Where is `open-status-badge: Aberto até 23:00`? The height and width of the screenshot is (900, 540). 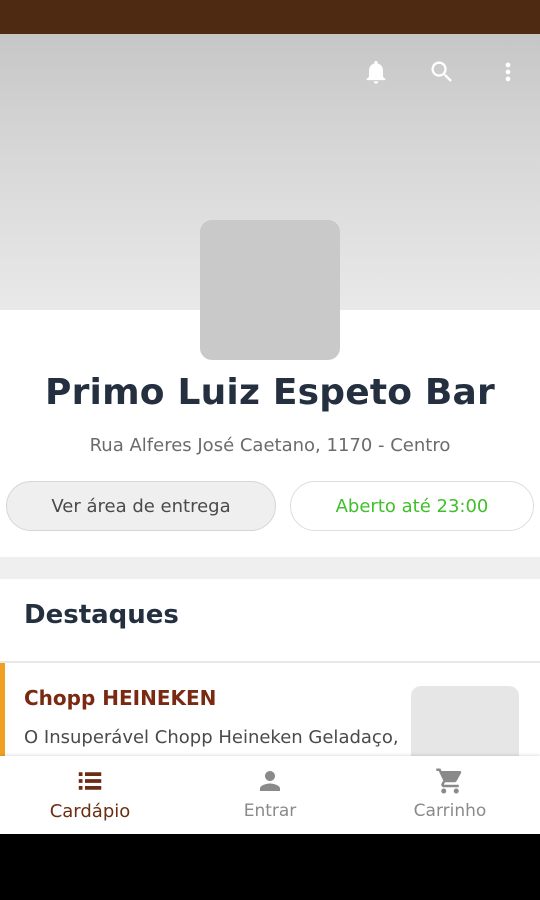
open-status-badge: Aberto até 23:00 is located at coordinates (412, 506).